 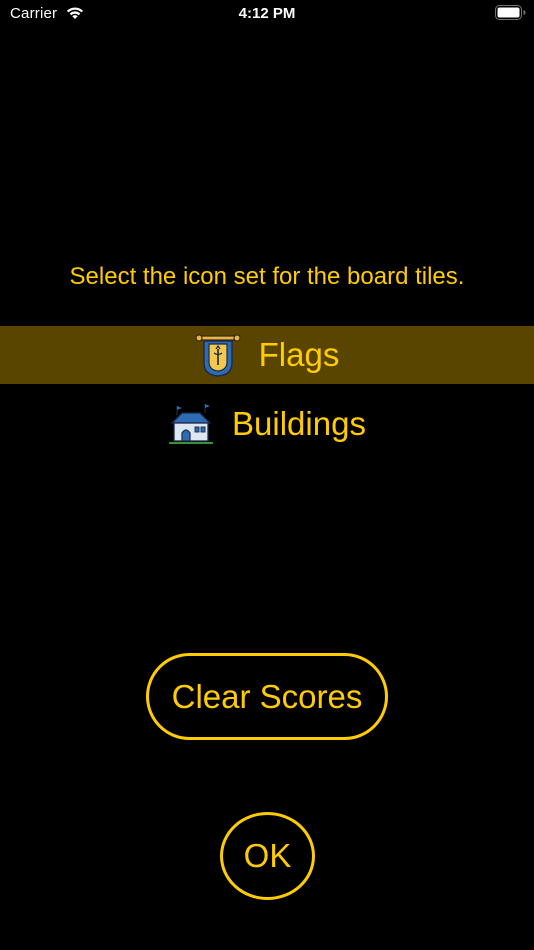 I want to click on ok-button: OK, so click(x=267, y=856).